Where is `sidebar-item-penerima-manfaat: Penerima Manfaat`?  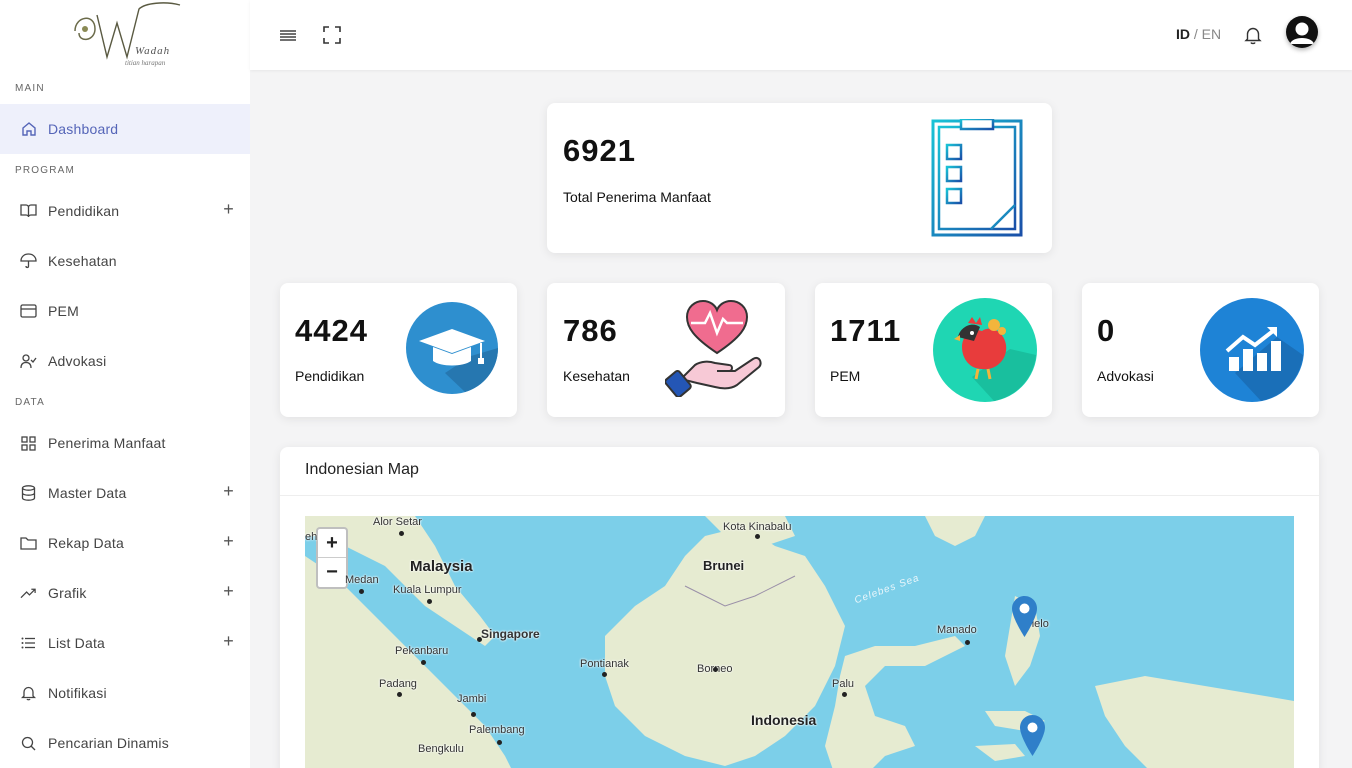
sidebar-item-penerima-manfaat: Penerima Manfaat is located at coordinates (125, 443).